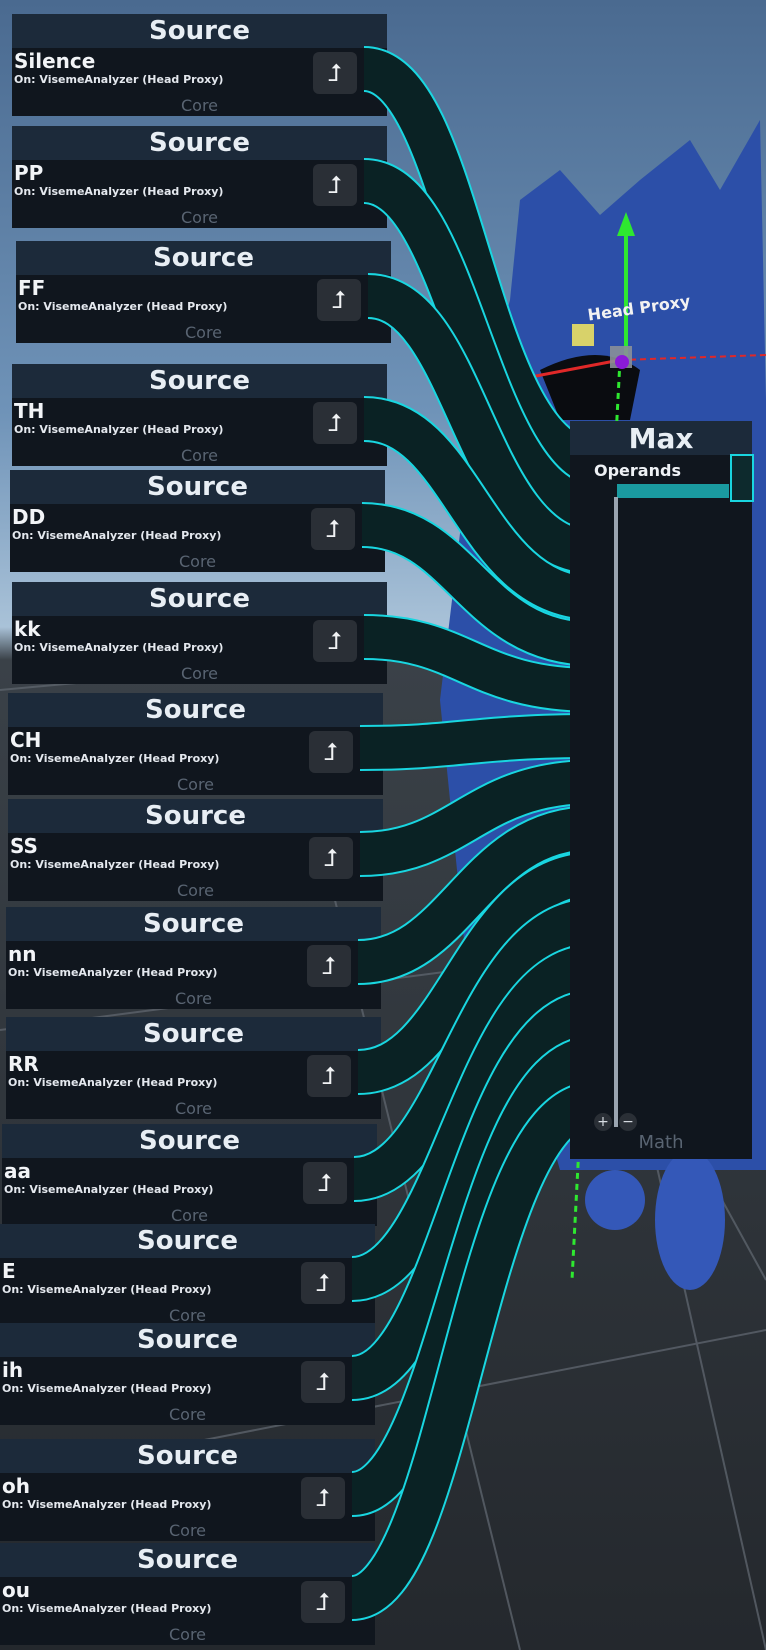  What do you see at coordinates (16, 1590) in the screenshot?
I see `source-node-label: ou` at bounding box center [16, 1590].